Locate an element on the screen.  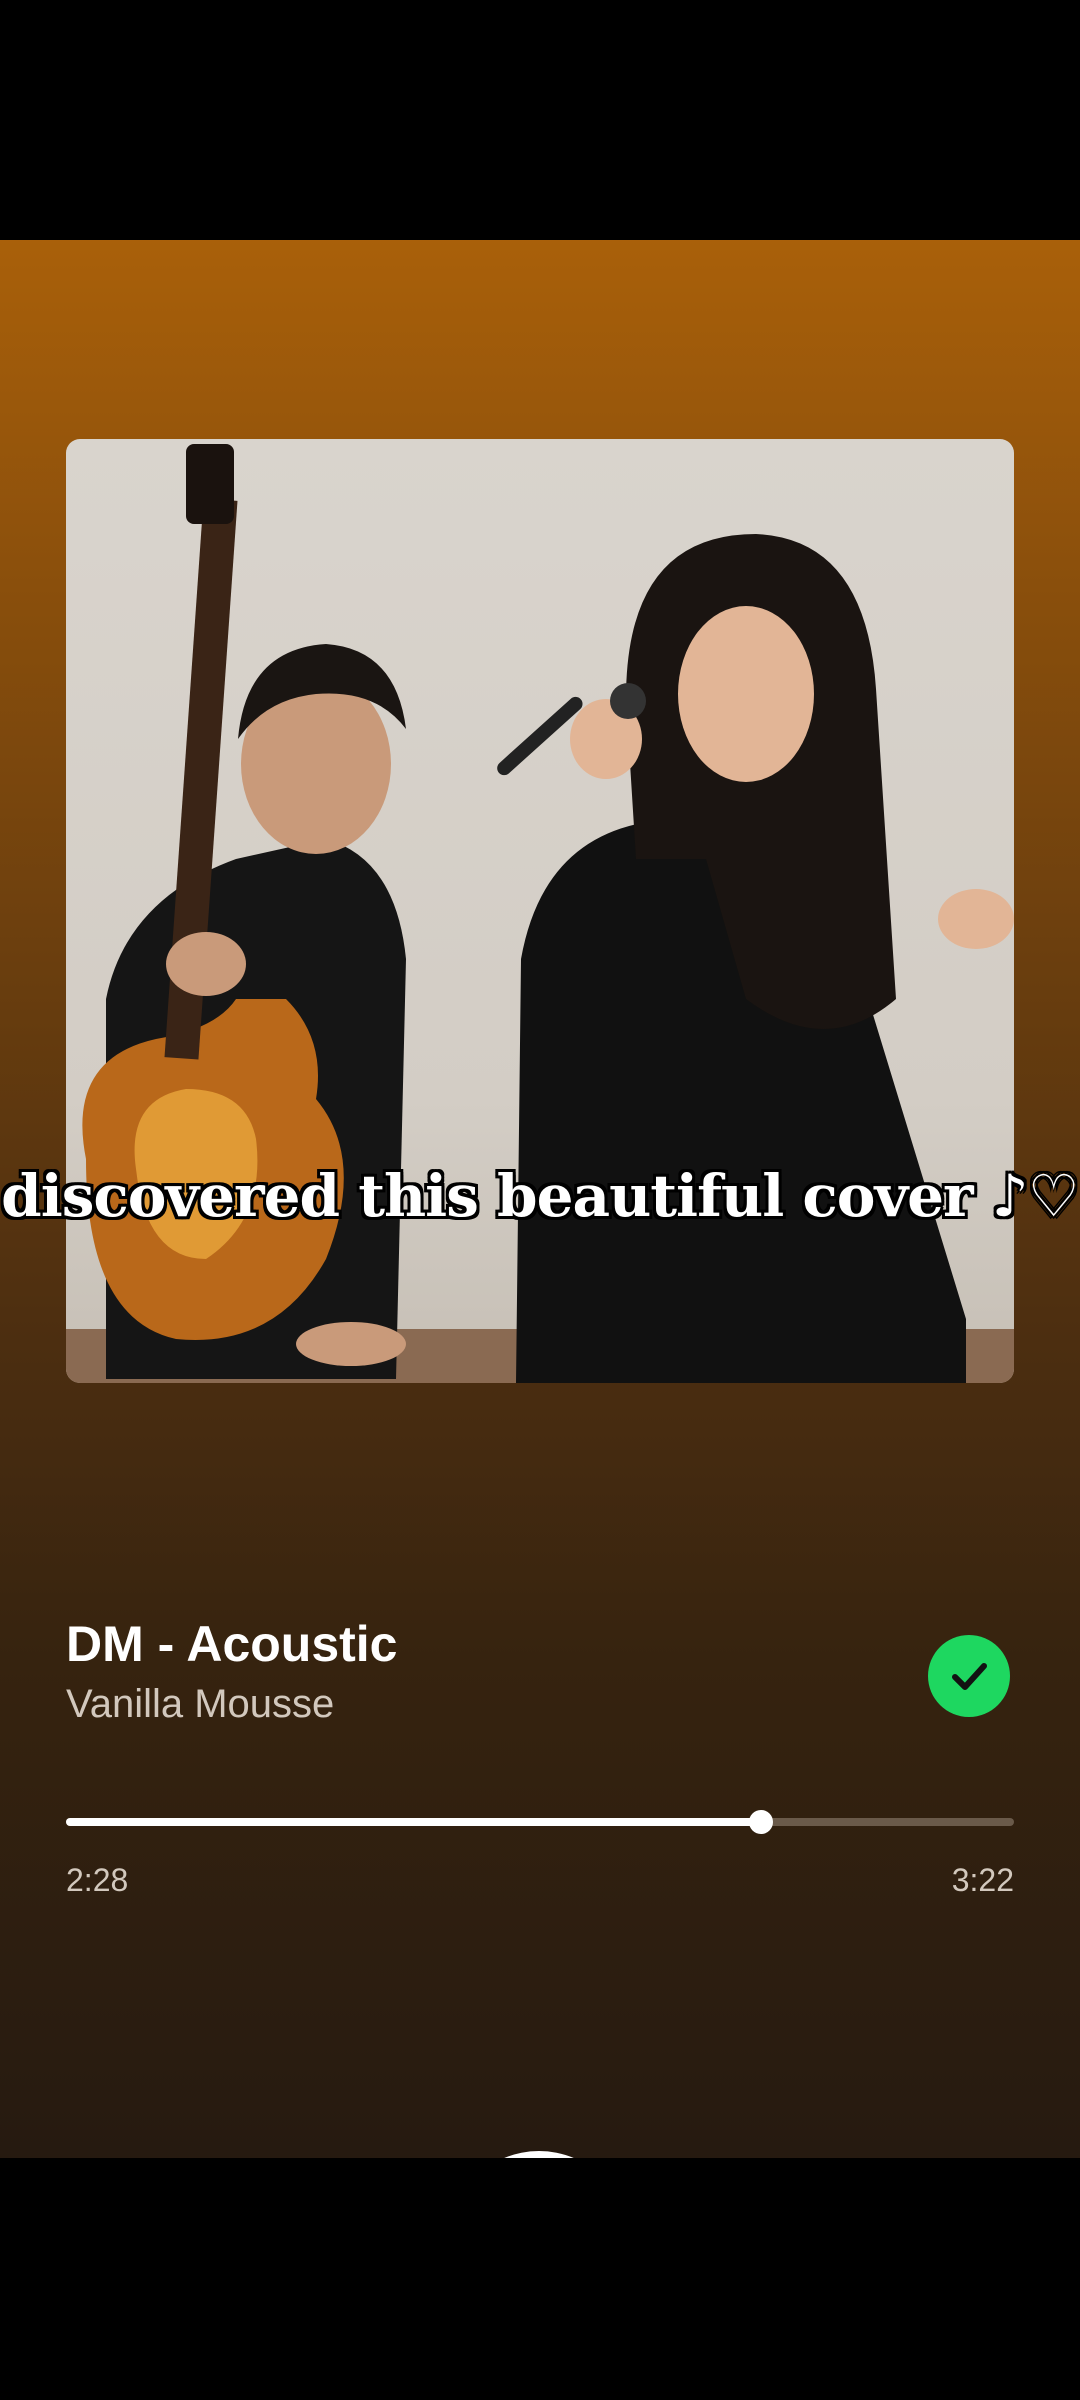
total-time: 3:22 is located at coordinates (982, 1880).